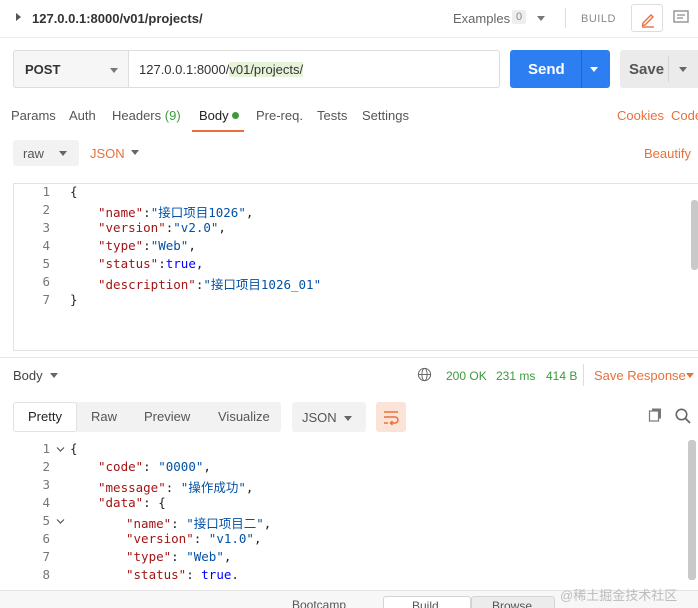  I want to click on request-title: 127.0.0.1:8000/v01/projects/, so click(117, 18).